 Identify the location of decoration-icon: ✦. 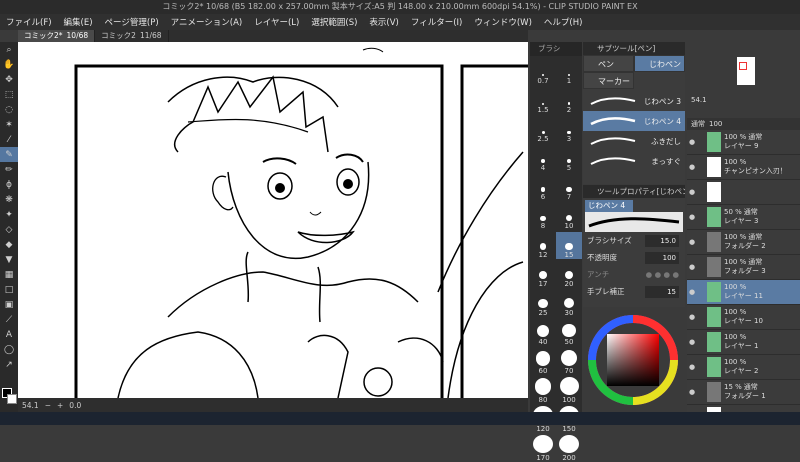
(9, 214).